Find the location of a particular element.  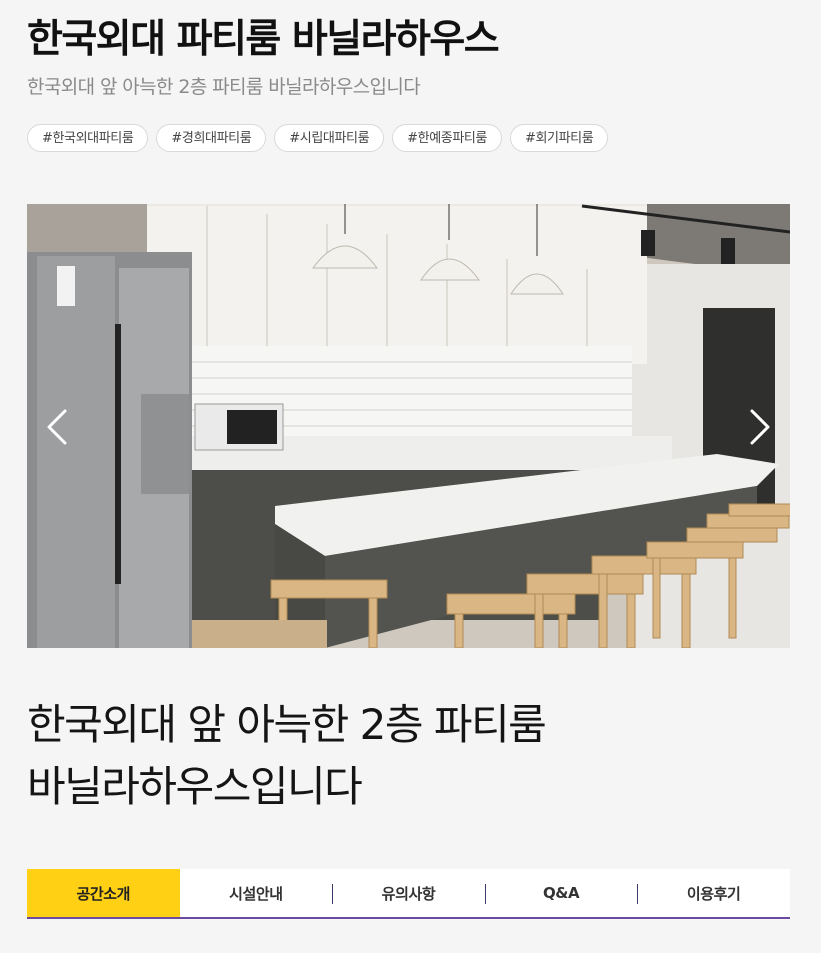

tab-notices: 유의사항 is located at coordinates (408, 893).